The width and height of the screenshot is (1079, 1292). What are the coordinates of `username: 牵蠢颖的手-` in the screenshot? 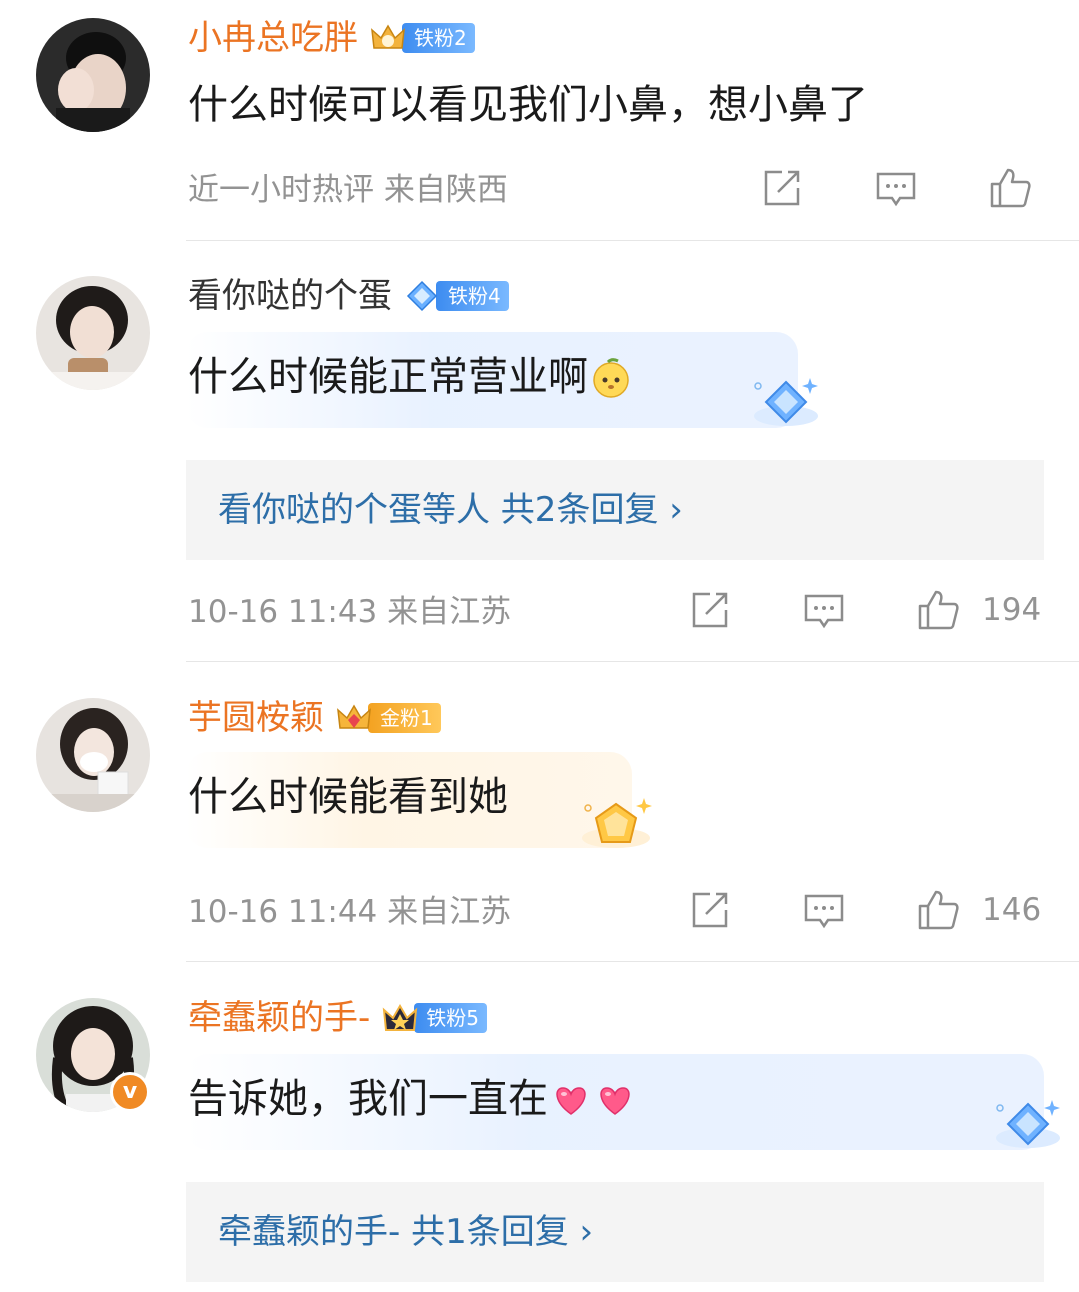 It's located at (279, 1018).